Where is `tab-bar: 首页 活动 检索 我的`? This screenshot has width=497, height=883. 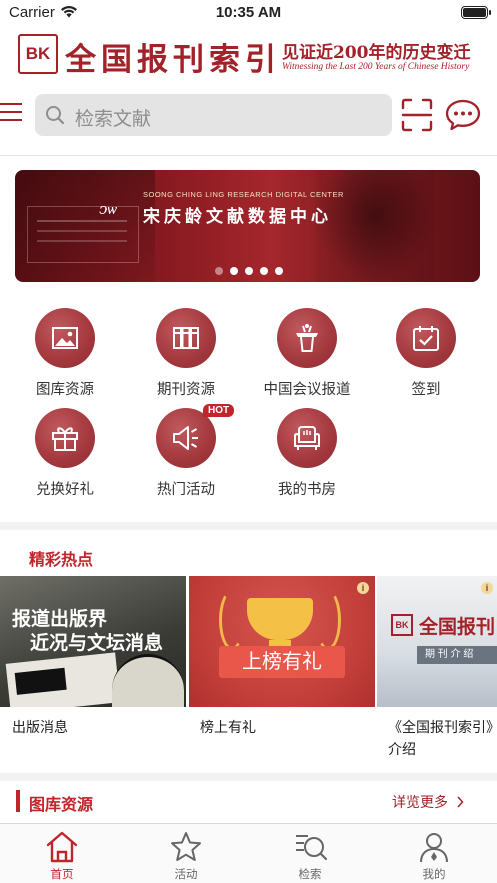 tab-bar: 首页 活动 检索 我的 is located at coordinates (248, 853).